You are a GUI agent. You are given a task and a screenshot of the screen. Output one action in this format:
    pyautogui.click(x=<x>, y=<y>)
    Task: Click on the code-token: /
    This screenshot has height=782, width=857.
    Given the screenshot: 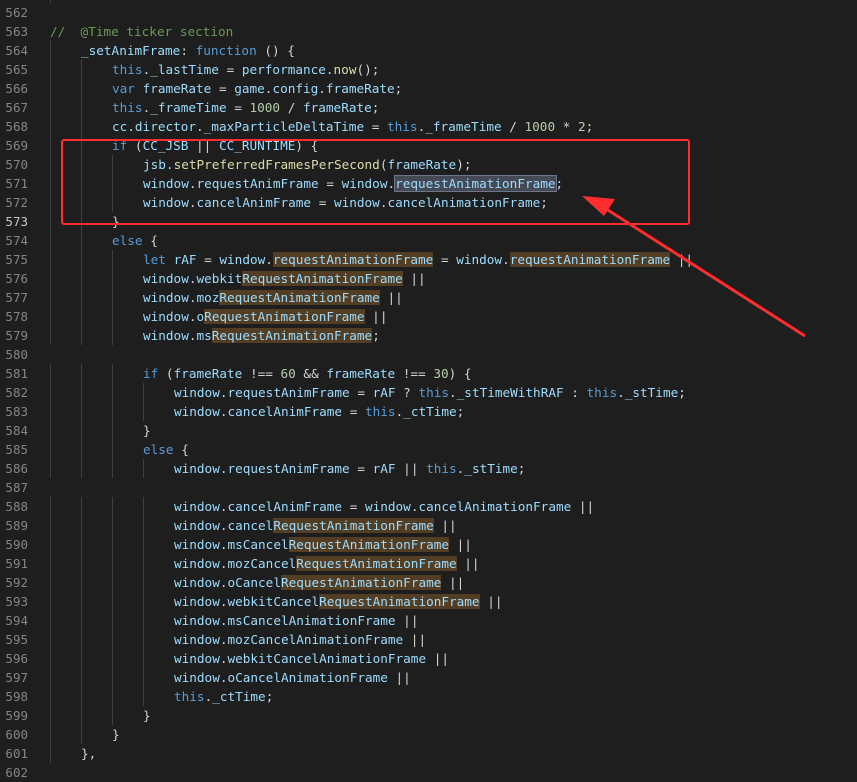 What is the action you would take?
    pyautogui.click(x=513, y=126)
    